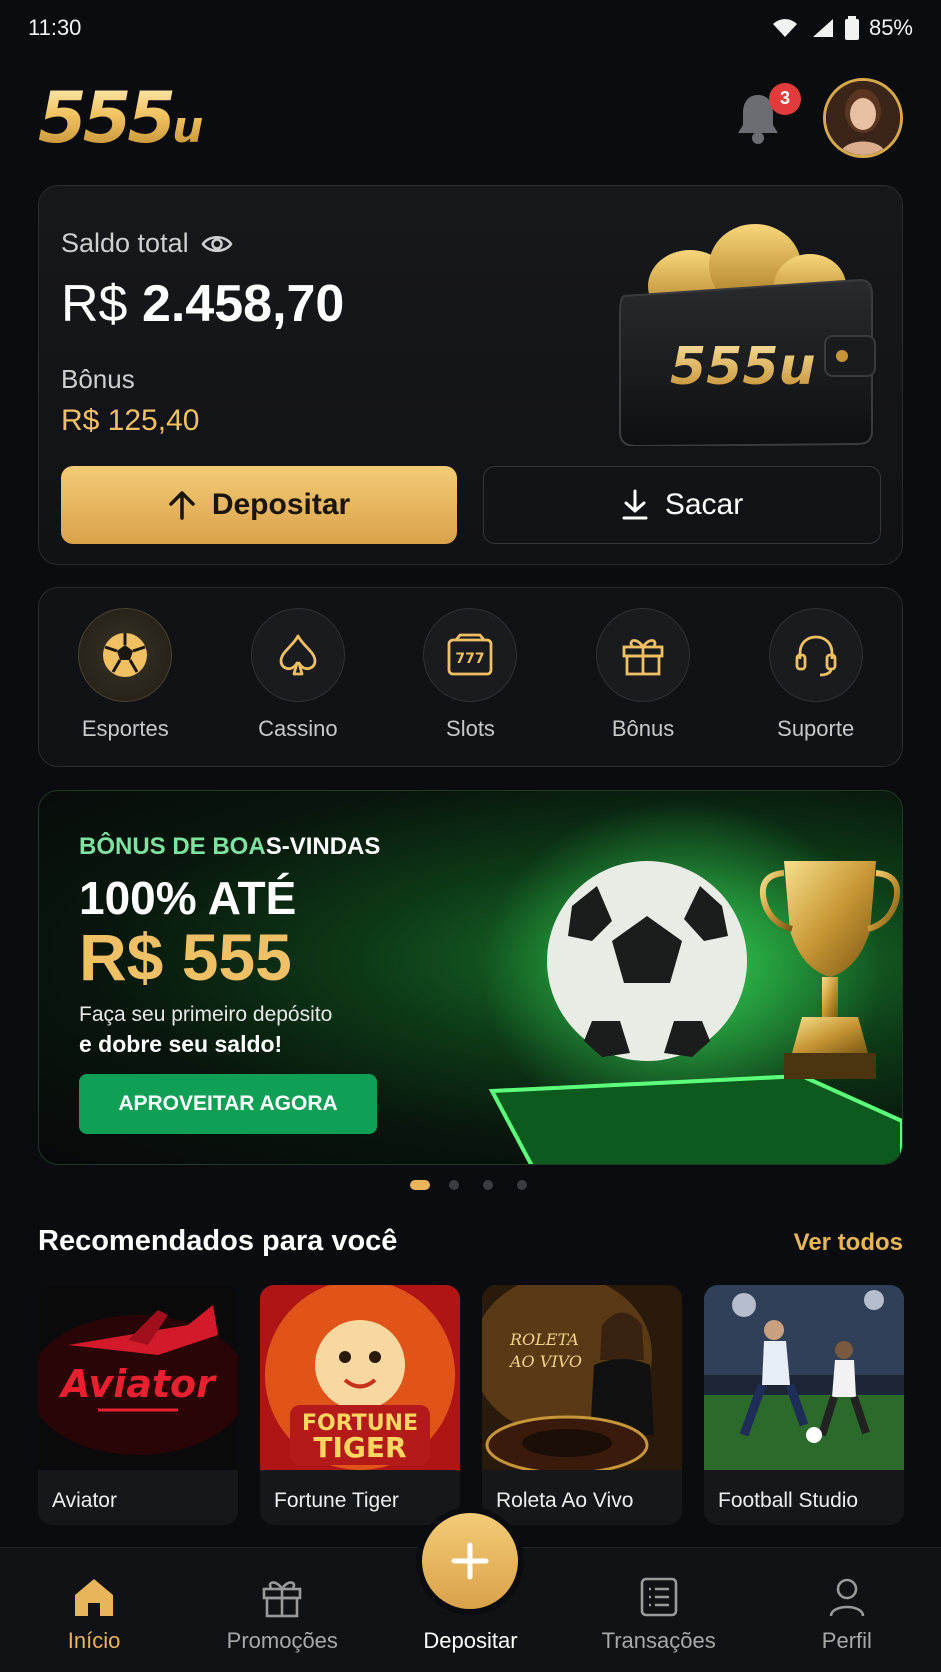 This screenshot has height=1672, width=941. What do you see at coordinates (359, 1447) in the screenshot?
I see `game-art-title: TIGER` at bounding box center [359, 1447].